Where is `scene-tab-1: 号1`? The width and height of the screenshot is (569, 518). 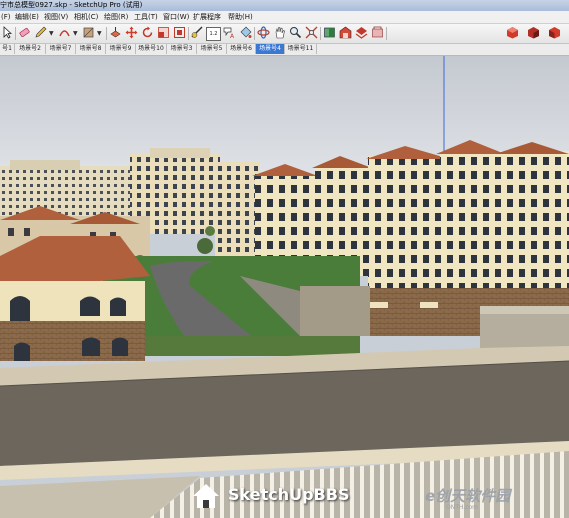
scene-tab-1: 号1 is located at coordinates (7, 49).